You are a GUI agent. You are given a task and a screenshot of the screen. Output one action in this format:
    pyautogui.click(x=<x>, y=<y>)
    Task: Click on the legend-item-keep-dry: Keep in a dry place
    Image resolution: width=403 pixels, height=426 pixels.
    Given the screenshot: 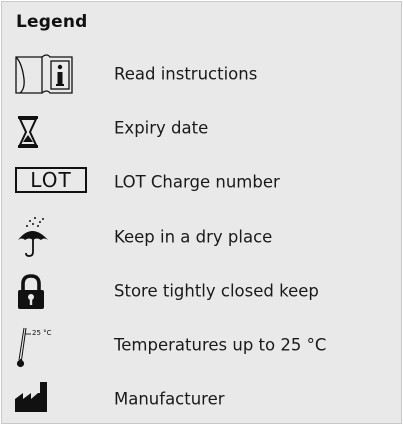 What is the action you would take?
    pyautogui.click(x=201, y=237)
    